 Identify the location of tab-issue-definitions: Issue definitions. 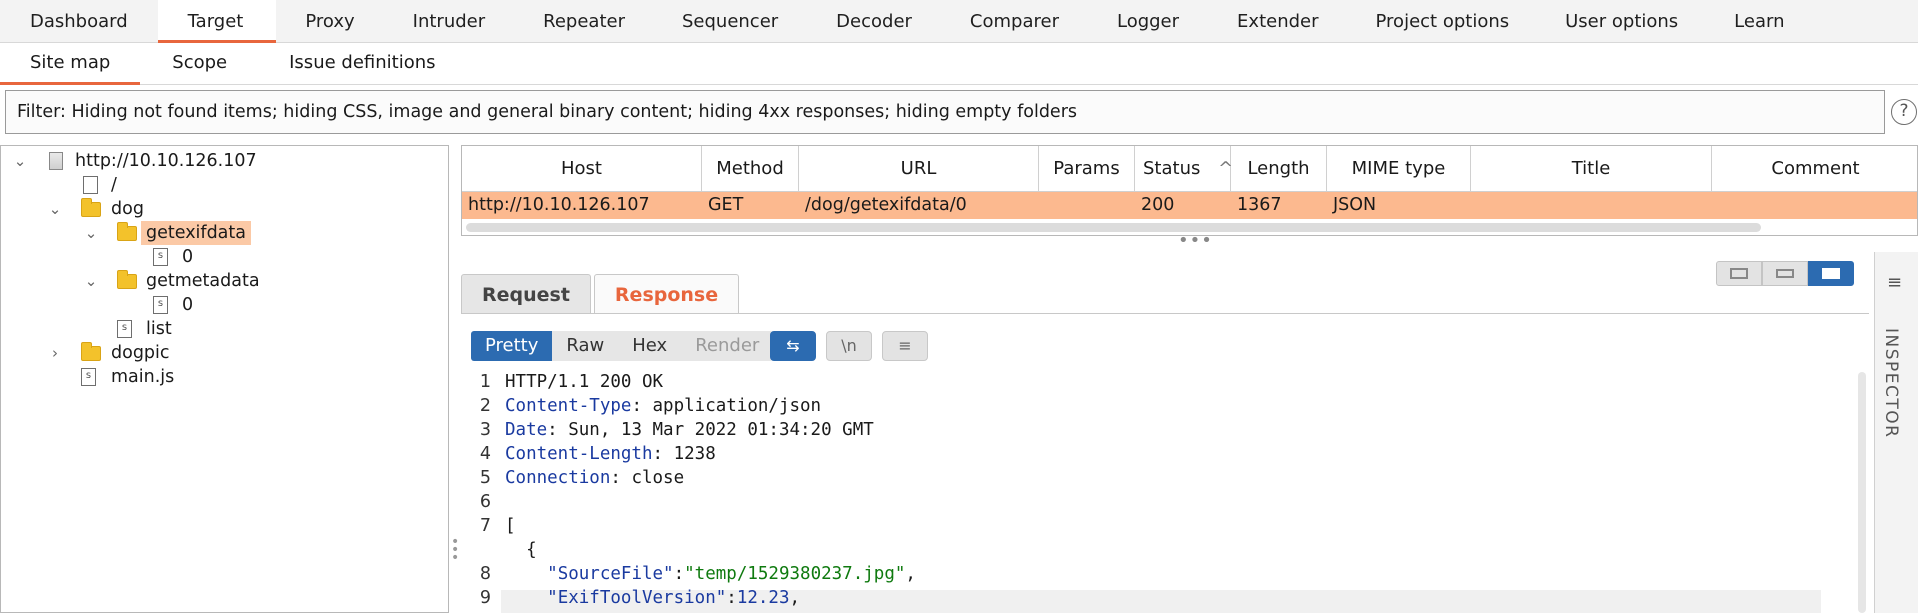
(362, 64).